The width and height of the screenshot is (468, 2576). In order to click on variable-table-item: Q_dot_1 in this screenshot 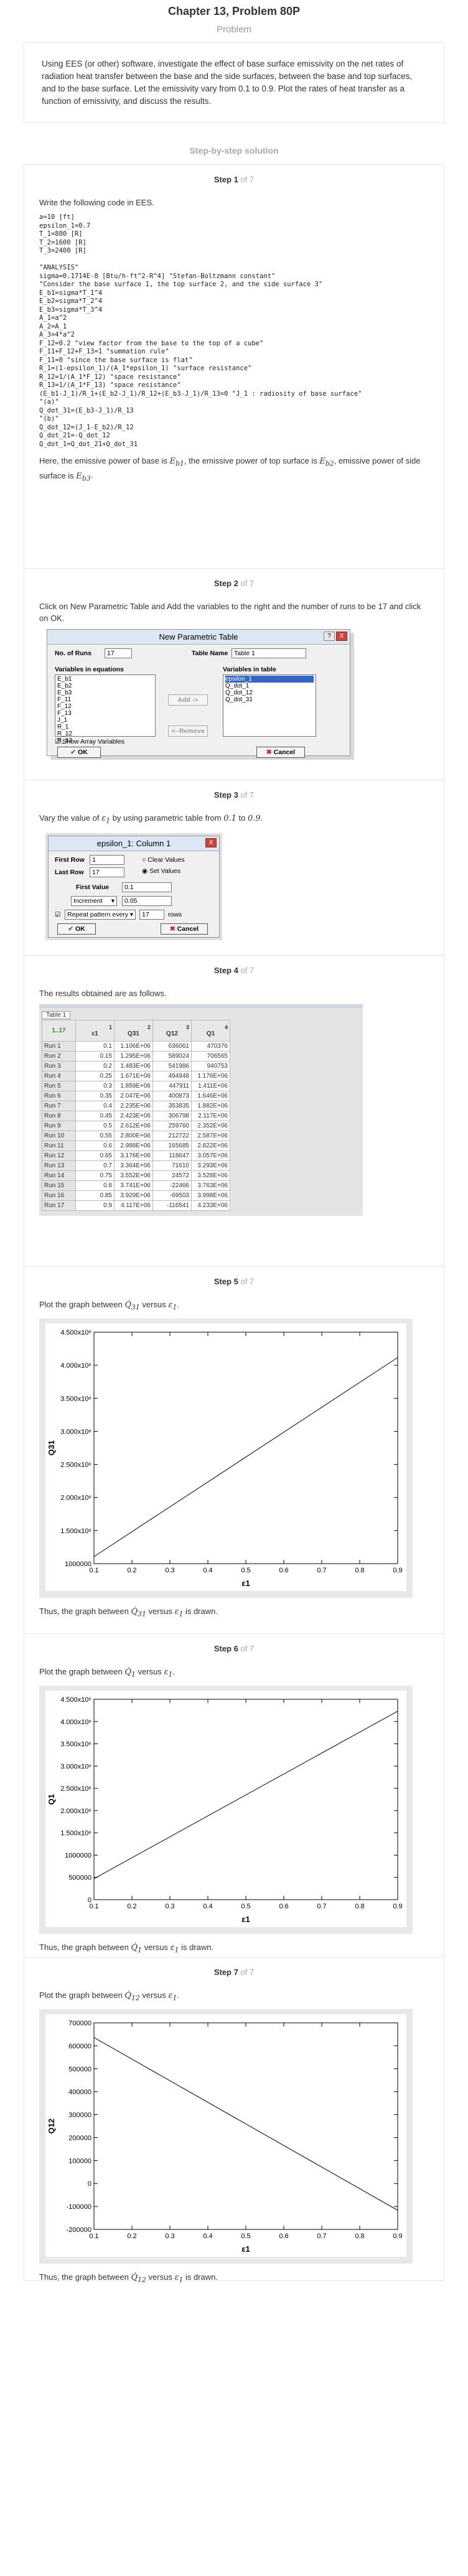, I will do `click(269, 686)`.